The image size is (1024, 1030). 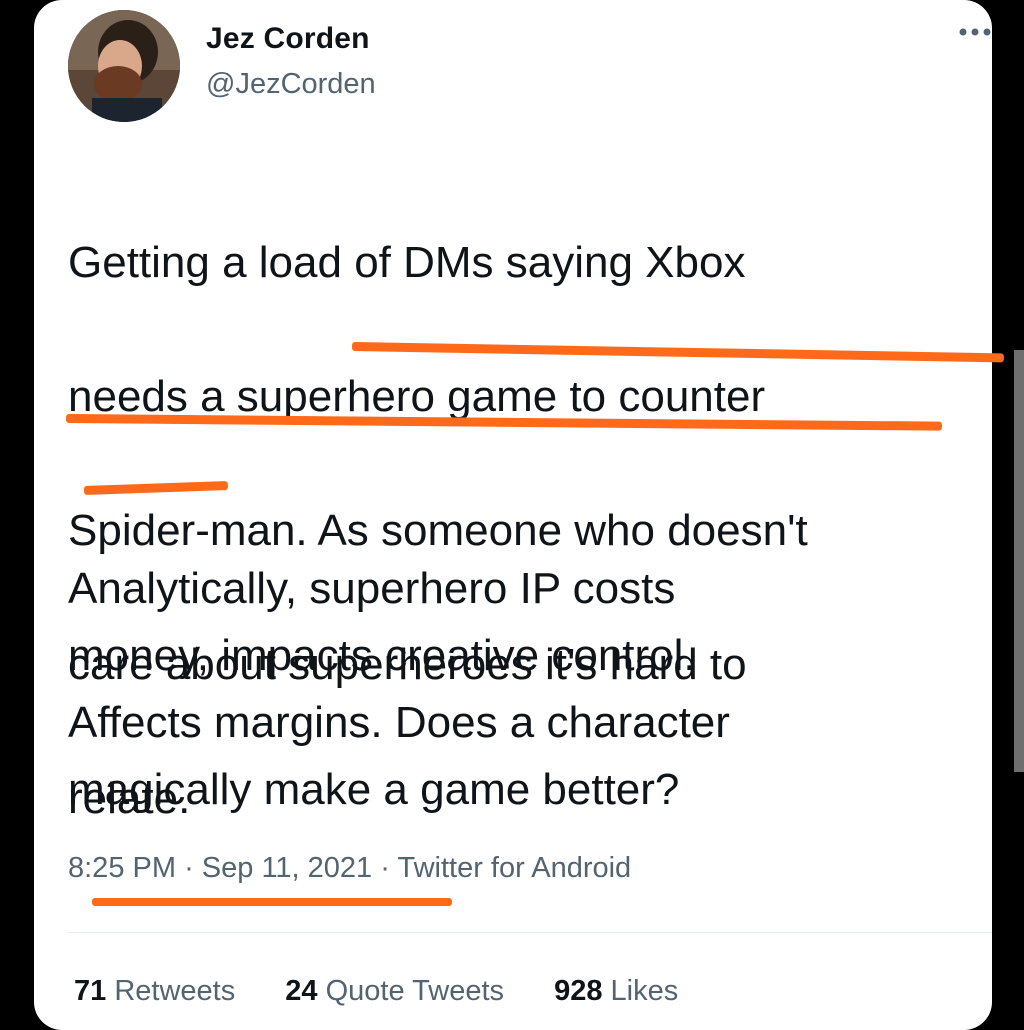 What do you see at coordinates (438, 530) in the screenshot?
I see `tweet-text-line: Spider-man. As someone who doesn't` at bounding box center [438, 530].